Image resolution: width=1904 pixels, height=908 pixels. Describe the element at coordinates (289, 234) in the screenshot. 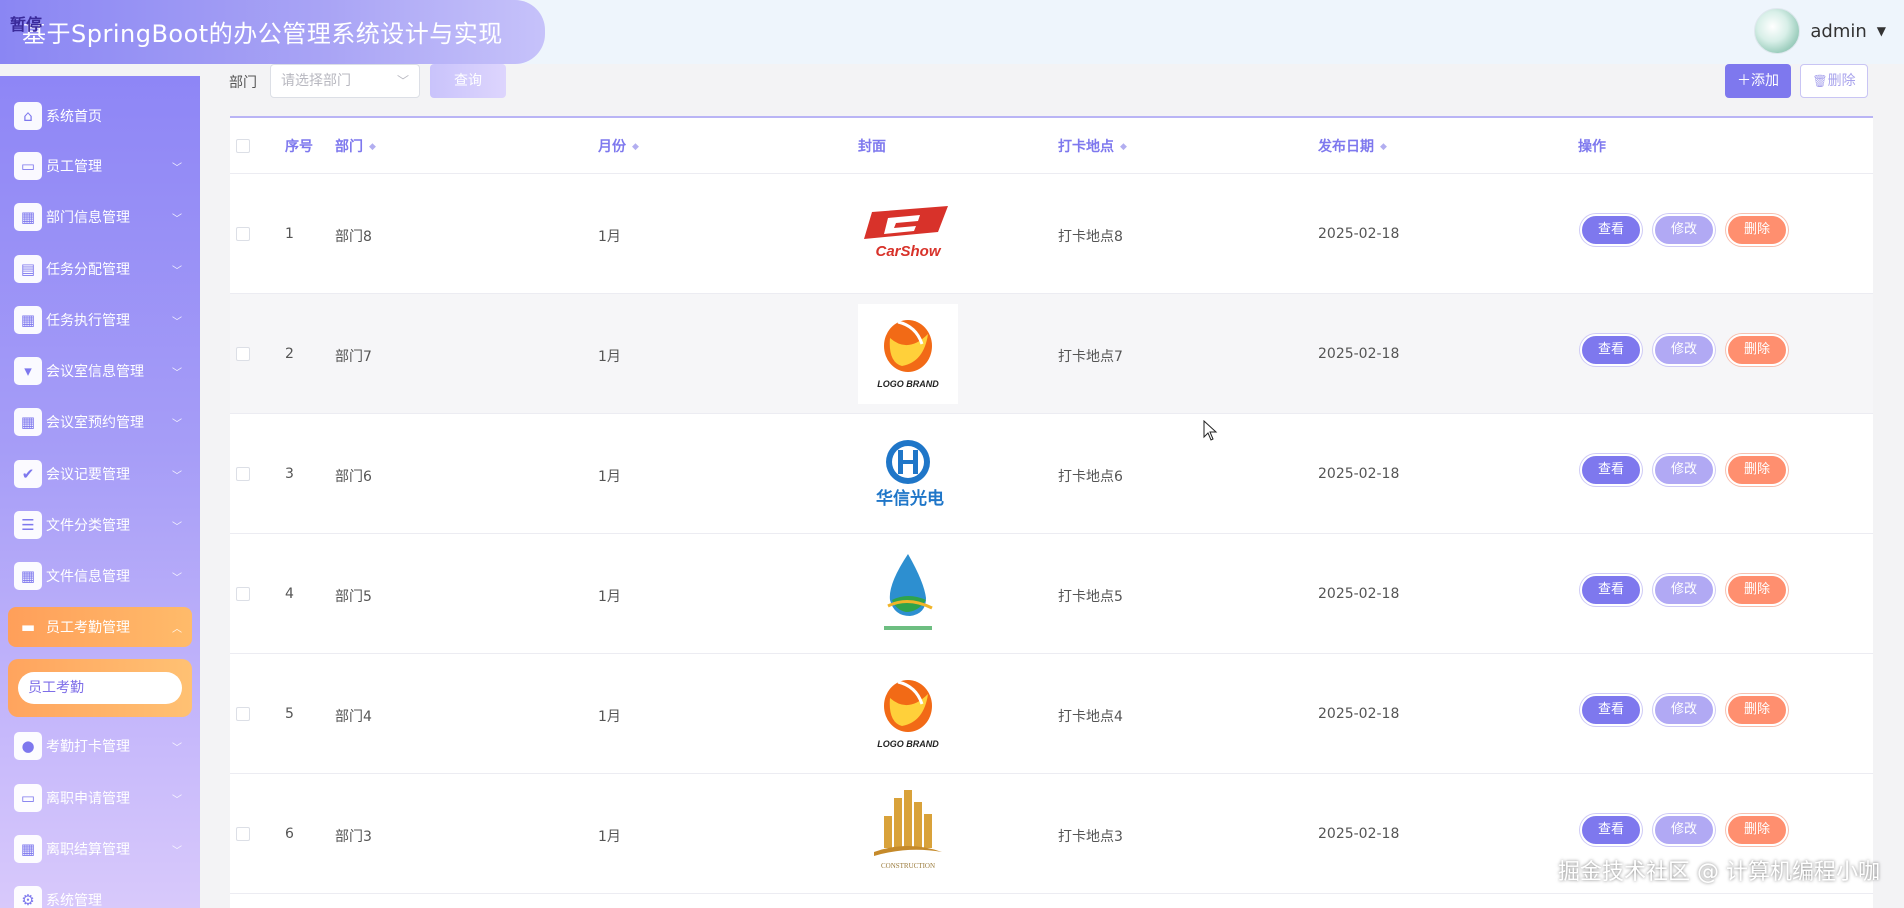

I see `cell-index: 1` at that location.